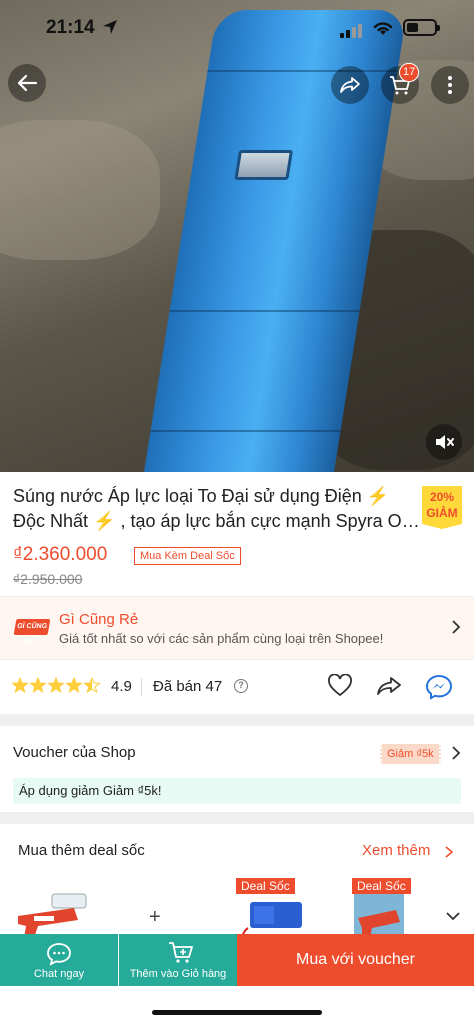 The width and height of the screenshot is (474, 1024). What do you see at coordinates (155, 917) in the screenshot?
I see `plus-sign: +` at bounding box center [155, 917].